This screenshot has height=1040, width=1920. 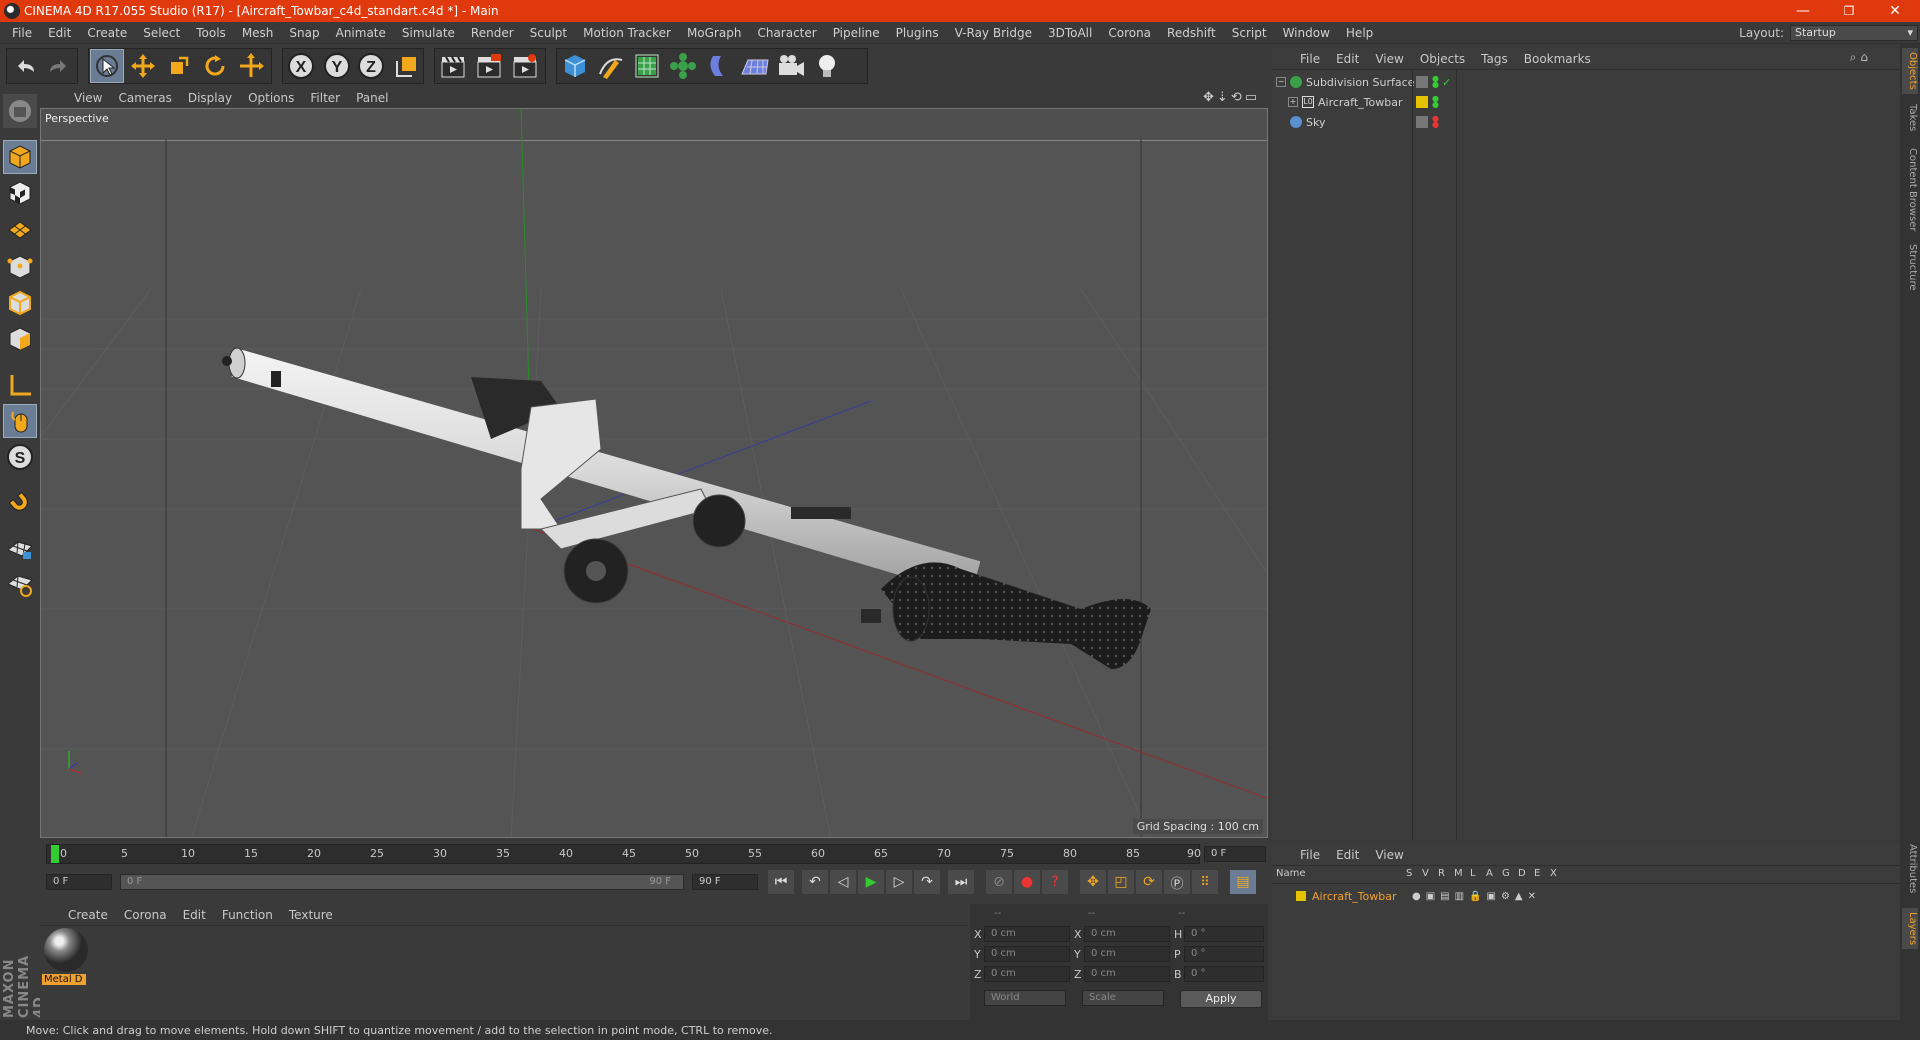 What do you see at coordinates (20, 303) in the screenshot?
I see `edge-mode-button` at bounding box center [20, 303].